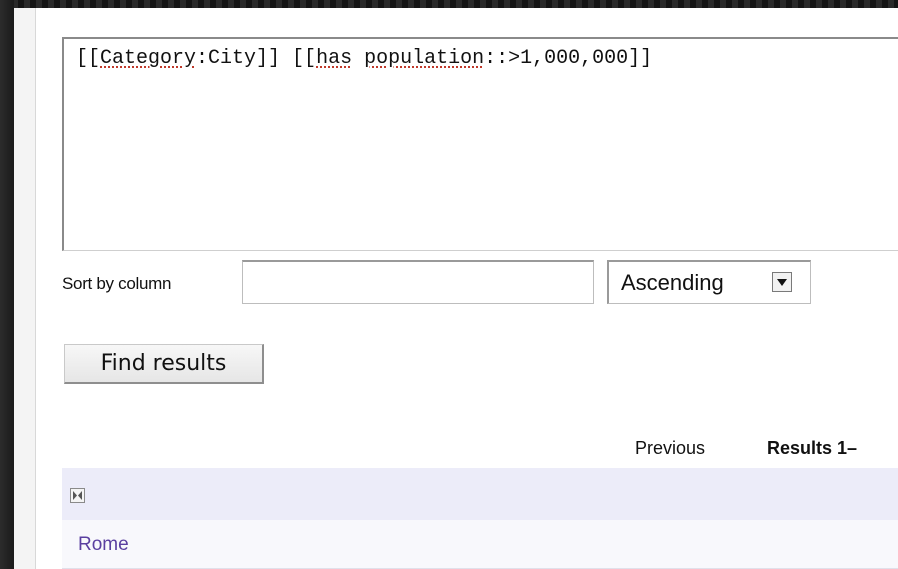  What do you see at coordinates (568, 58) in the screenshot?
I see `query-condition: ::>1,000,000]]` at bounding box center [568, 58].